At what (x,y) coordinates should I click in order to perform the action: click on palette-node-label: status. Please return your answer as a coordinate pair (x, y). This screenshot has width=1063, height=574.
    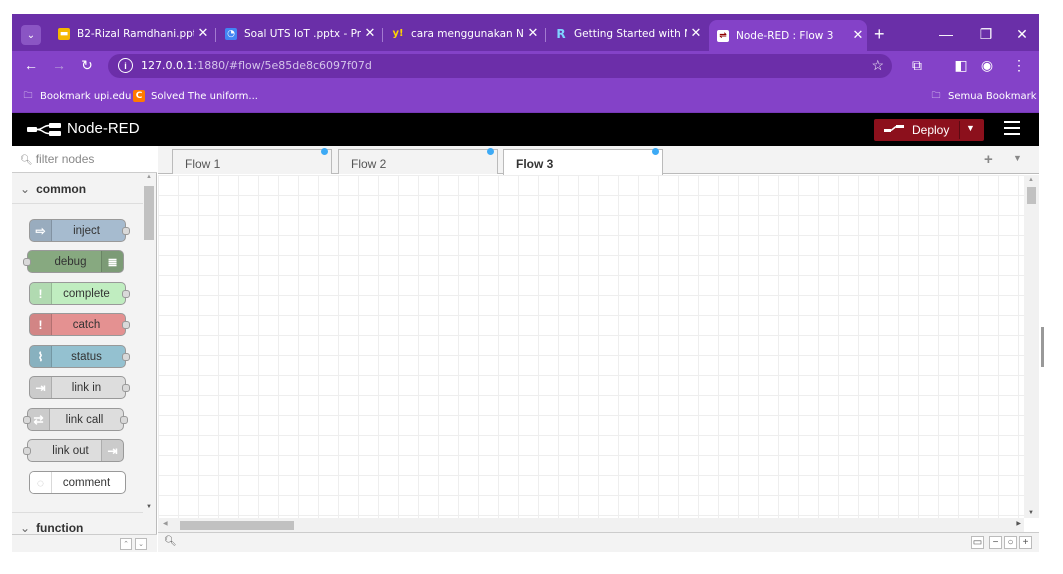
    Looking at the image, I should click on (86, 356).